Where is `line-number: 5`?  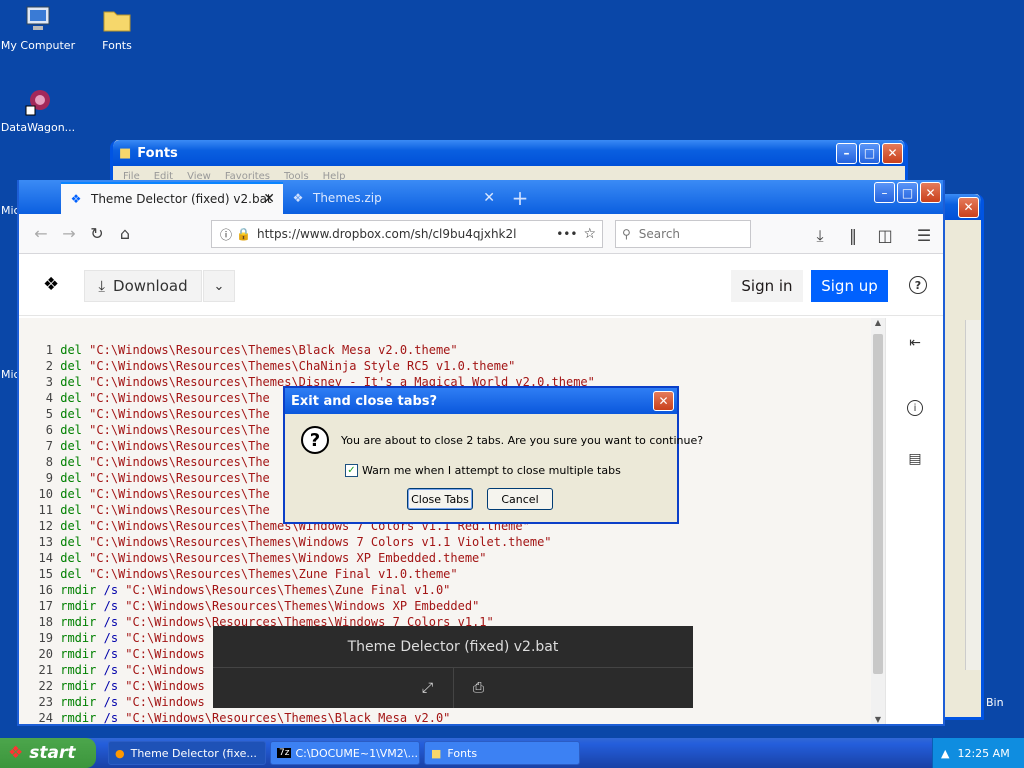
line-number: 5 is located at coordinates (49, 414).